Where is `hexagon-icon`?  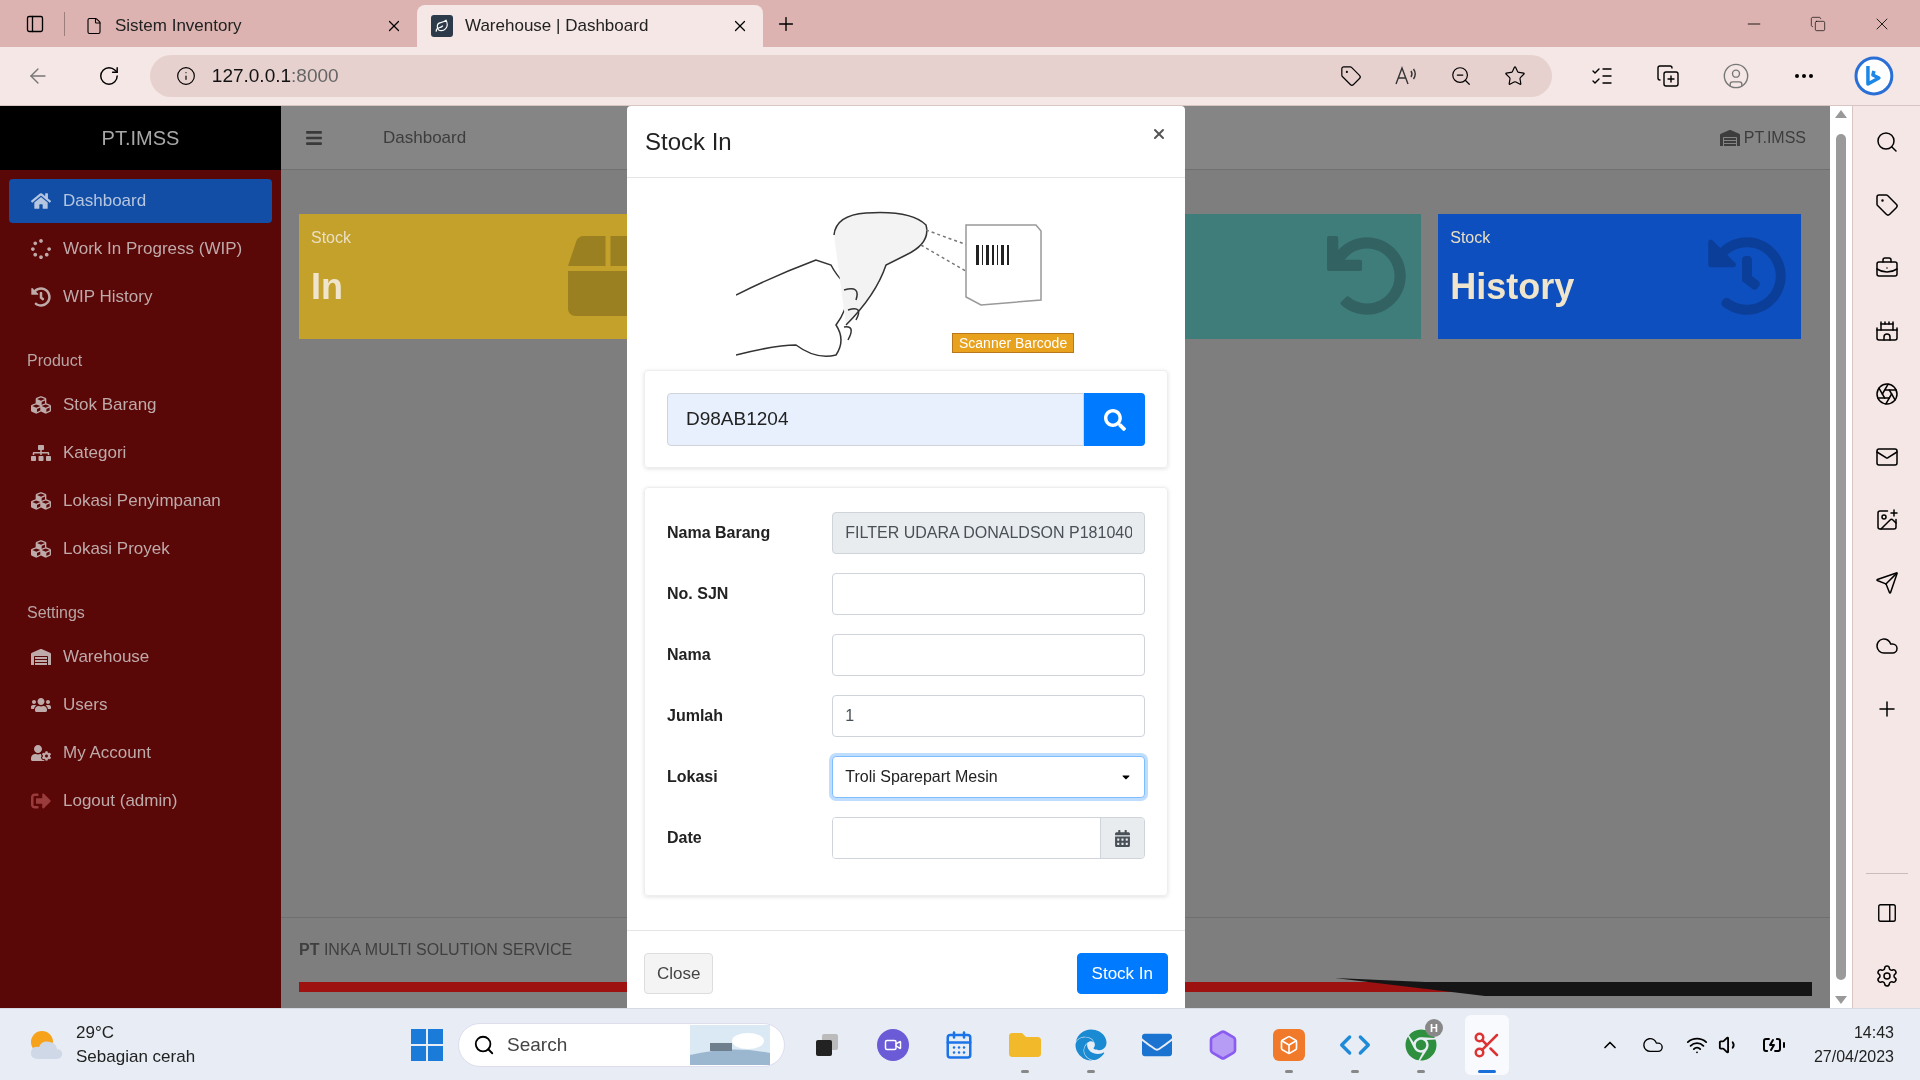
hexagon-icon is located at coordinates (1223, 1045).